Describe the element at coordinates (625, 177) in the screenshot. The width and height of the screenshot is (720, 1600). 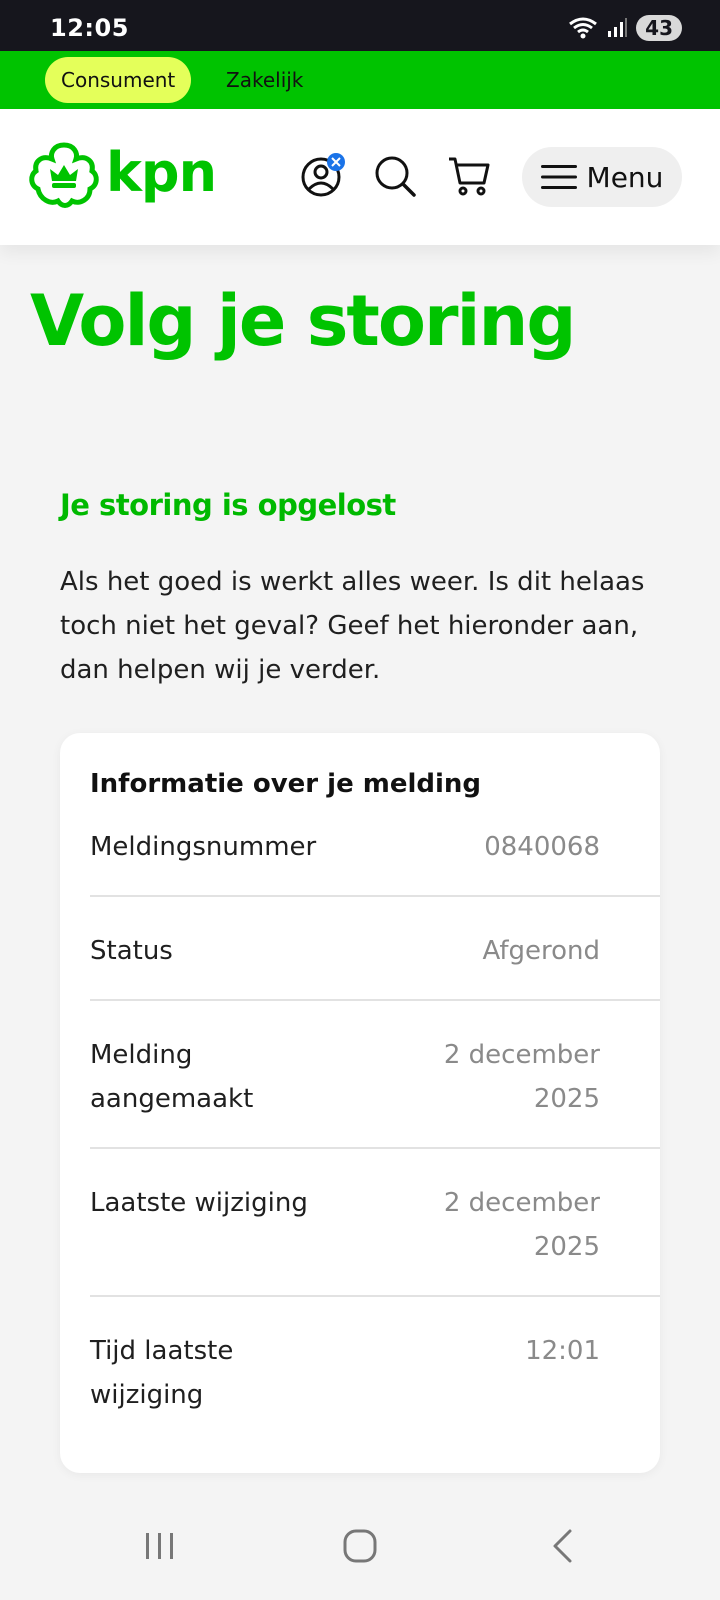
I see `menu-label: Menu` at that location.